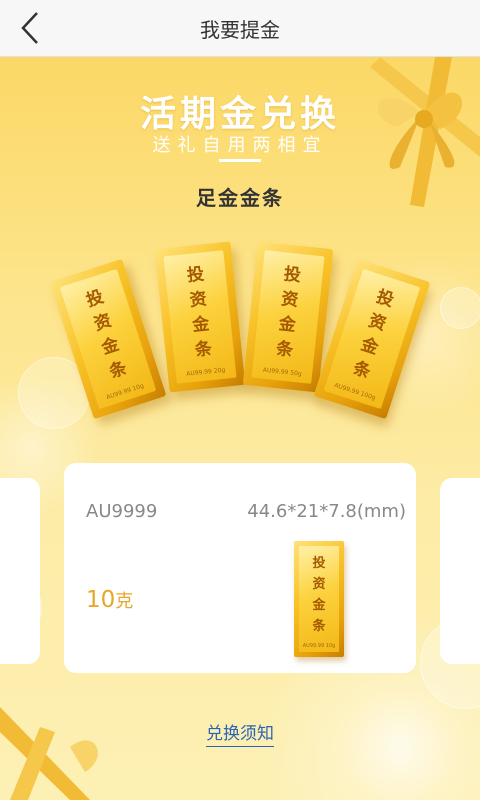 The image size is (480, 800). Describe the element at coordinates (20, 571) in the screenshot. I see `previous-product-card` at that location.